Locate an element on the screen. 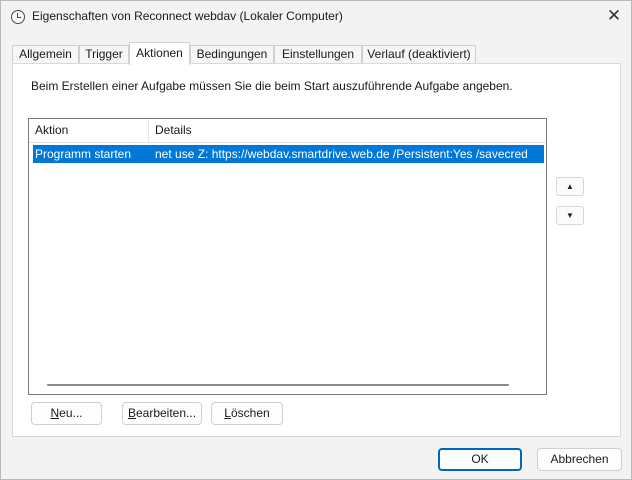 Image resolution: width=632 pixels, height=480 pixels. list-header: Aktion Details is located at coordinates (287, 131).